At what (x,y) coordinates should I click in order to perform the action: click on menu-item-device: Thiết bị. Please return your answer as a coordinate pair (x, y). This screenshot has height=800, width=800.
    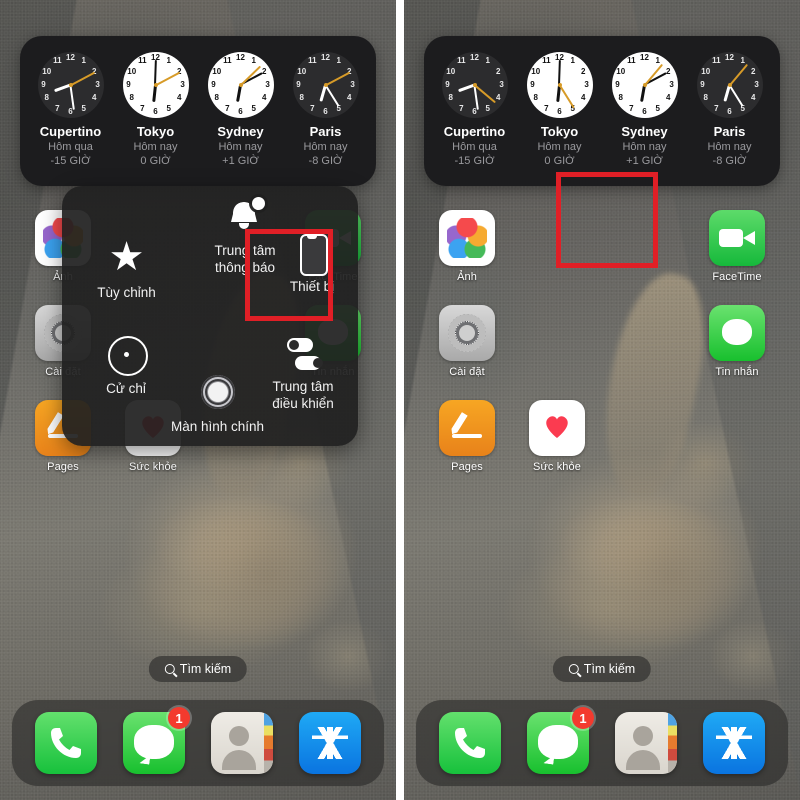
    Looking at the image, I should click on (312, 263).